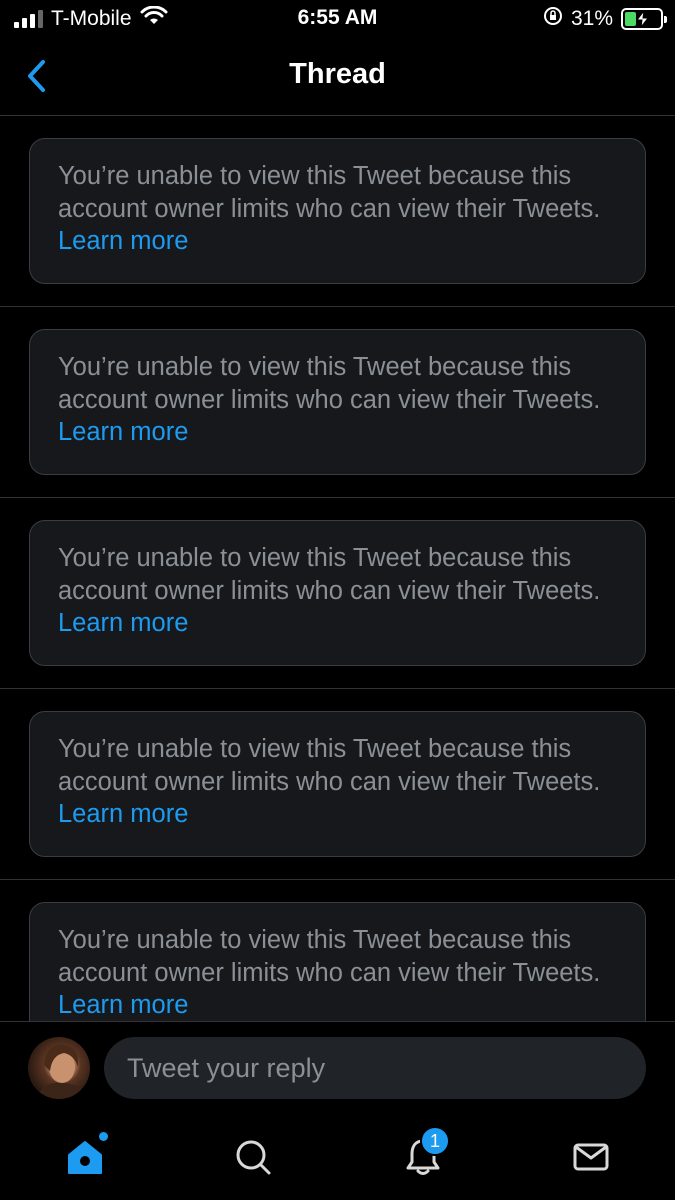  What do you see at coordinates (337, 1157) in the screenshot?
I see `tab-bar: 1` at bounding box center [337, 1157].